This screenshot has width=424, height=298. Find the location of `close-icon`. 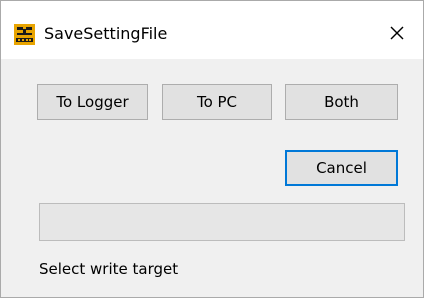

close-icon is located at coordinates (397, 35).